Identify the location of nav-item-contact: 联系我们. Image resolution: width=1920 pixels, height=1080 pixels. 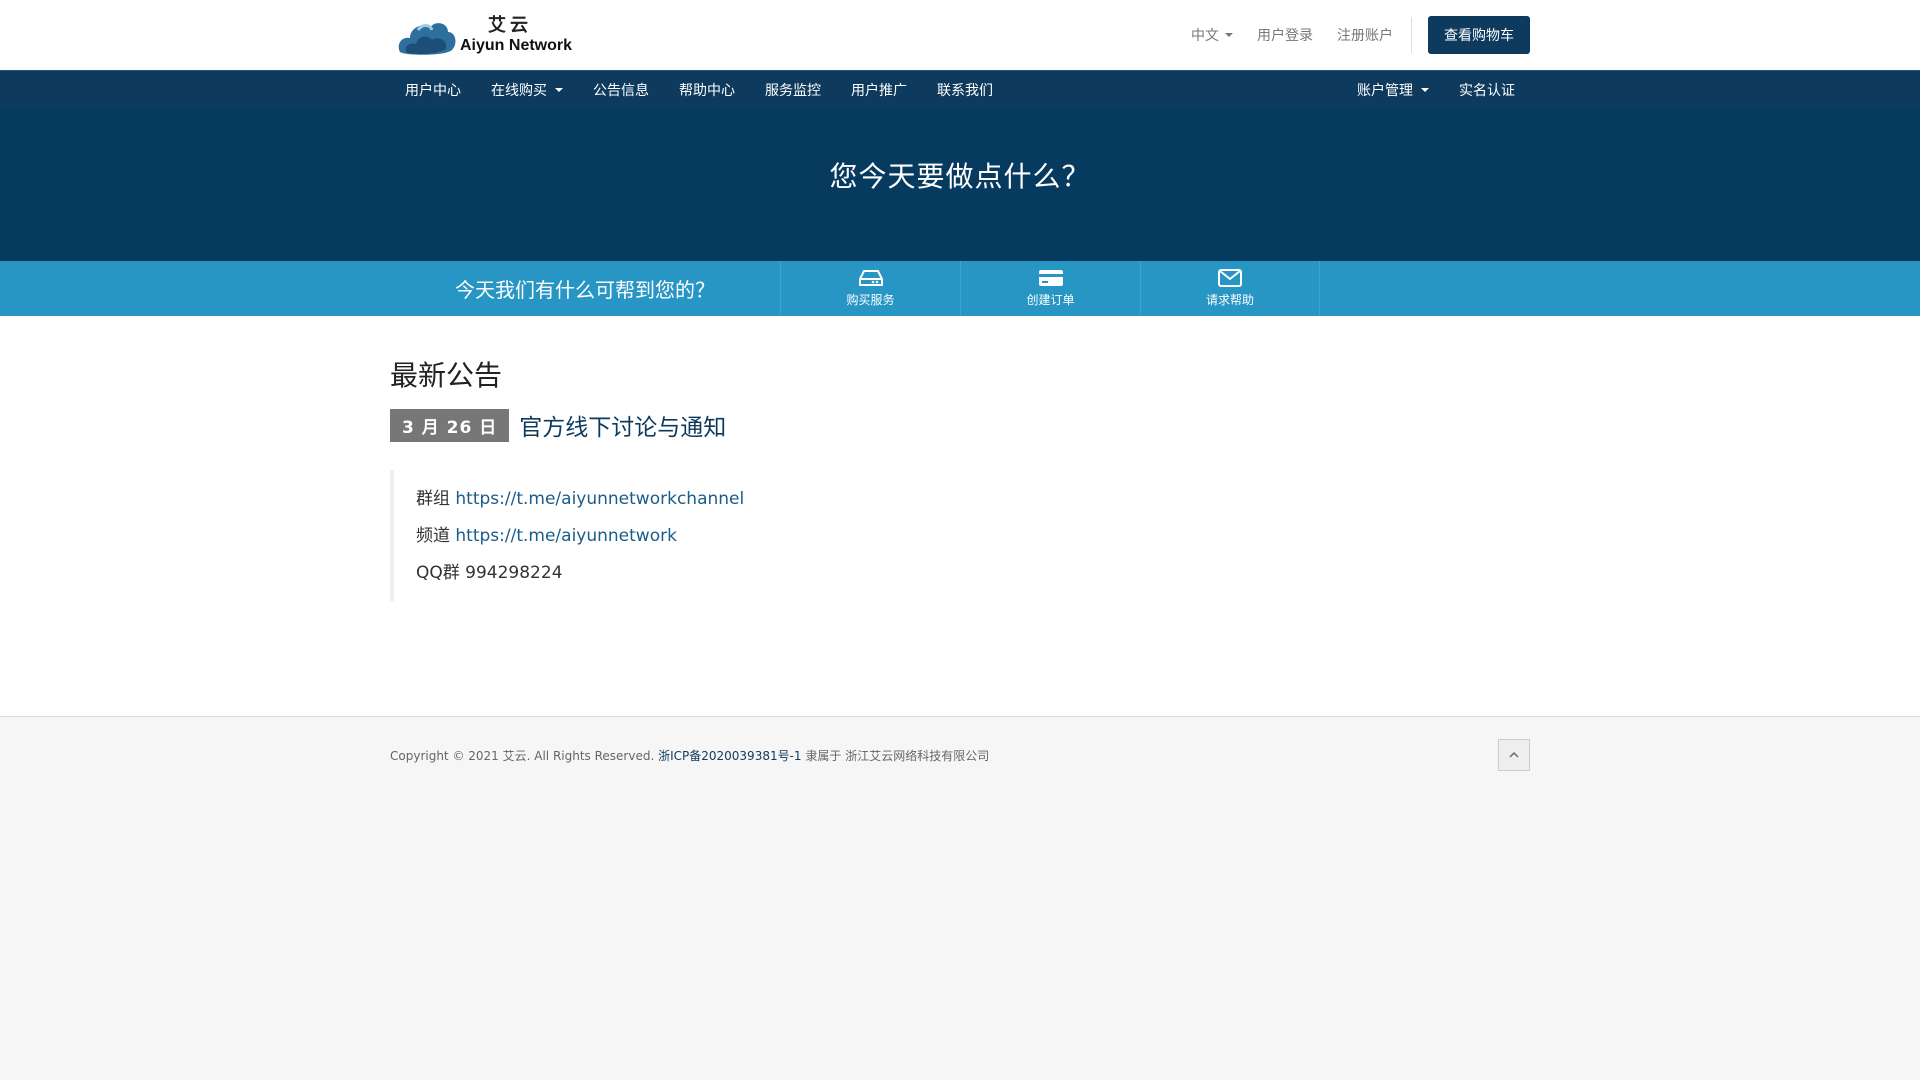
(965, 90).